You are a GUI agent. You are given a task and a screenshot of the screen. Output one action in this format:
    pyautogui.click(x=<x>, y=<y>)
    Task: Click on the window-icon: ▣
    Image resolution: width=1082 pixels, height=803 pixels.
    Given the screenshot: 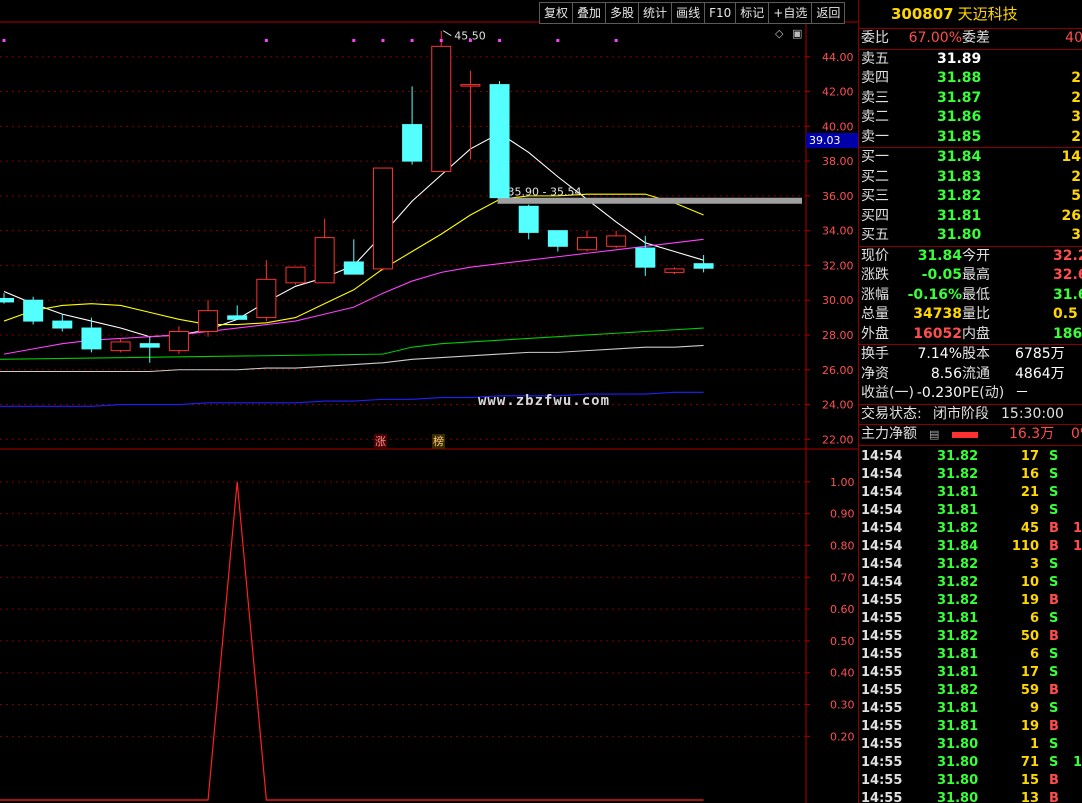 What is the action you would take?
    pyautogui.click(x=797, y=33)
    